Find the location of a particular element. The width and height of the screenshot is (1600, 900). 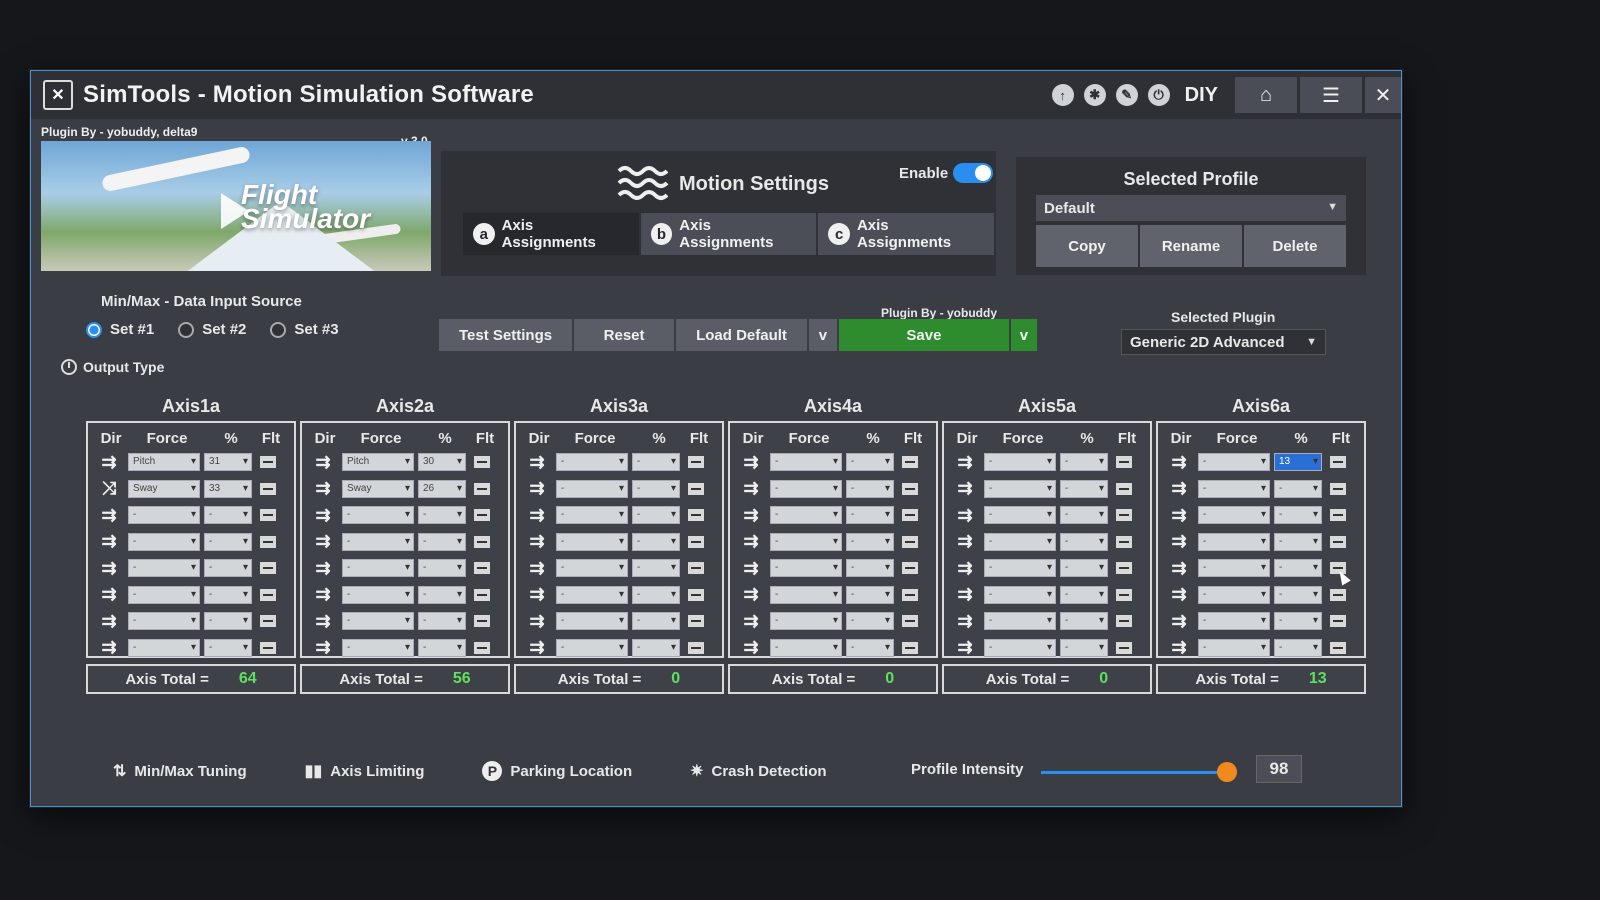

percent-select: 26 is located at coordinates (442, 488).